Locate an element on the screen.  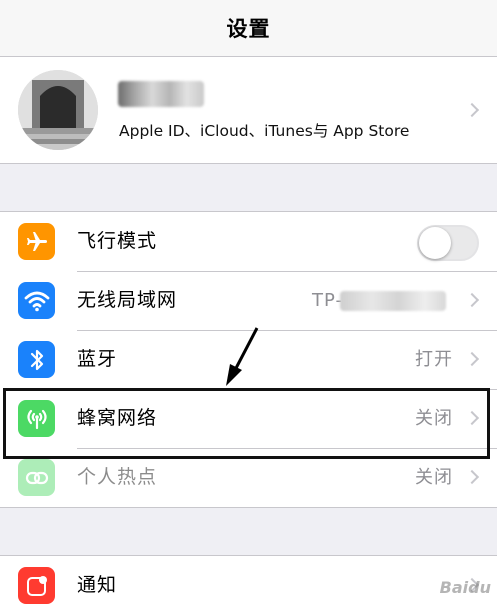
bluetooth-icon is located at coordinates (36, 359).